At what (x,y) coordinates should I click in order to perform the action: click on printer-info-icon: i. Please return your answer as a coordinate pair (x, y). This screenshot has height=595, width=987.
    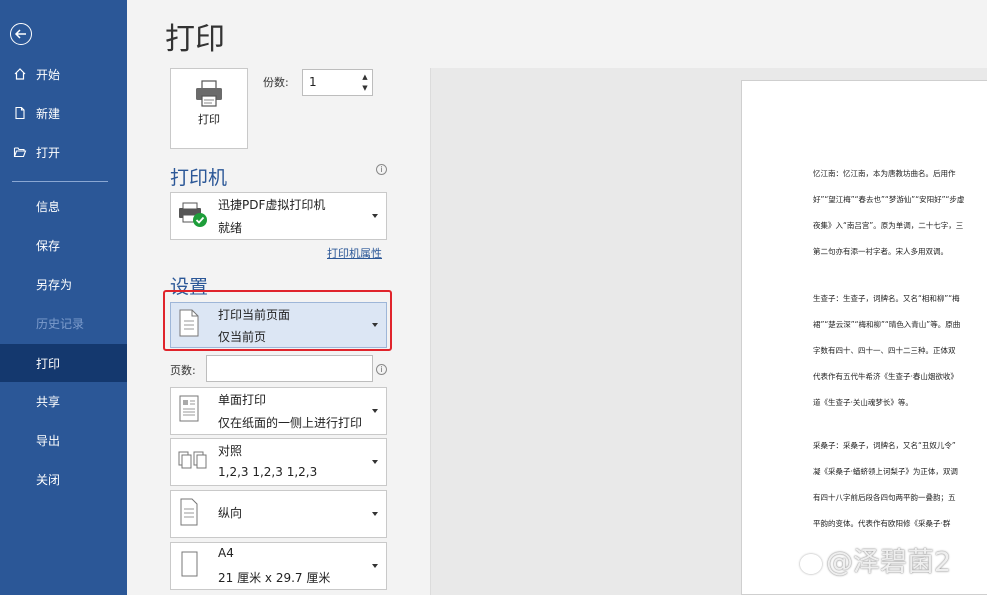
    Looking at the image, I should click on (381, 169).